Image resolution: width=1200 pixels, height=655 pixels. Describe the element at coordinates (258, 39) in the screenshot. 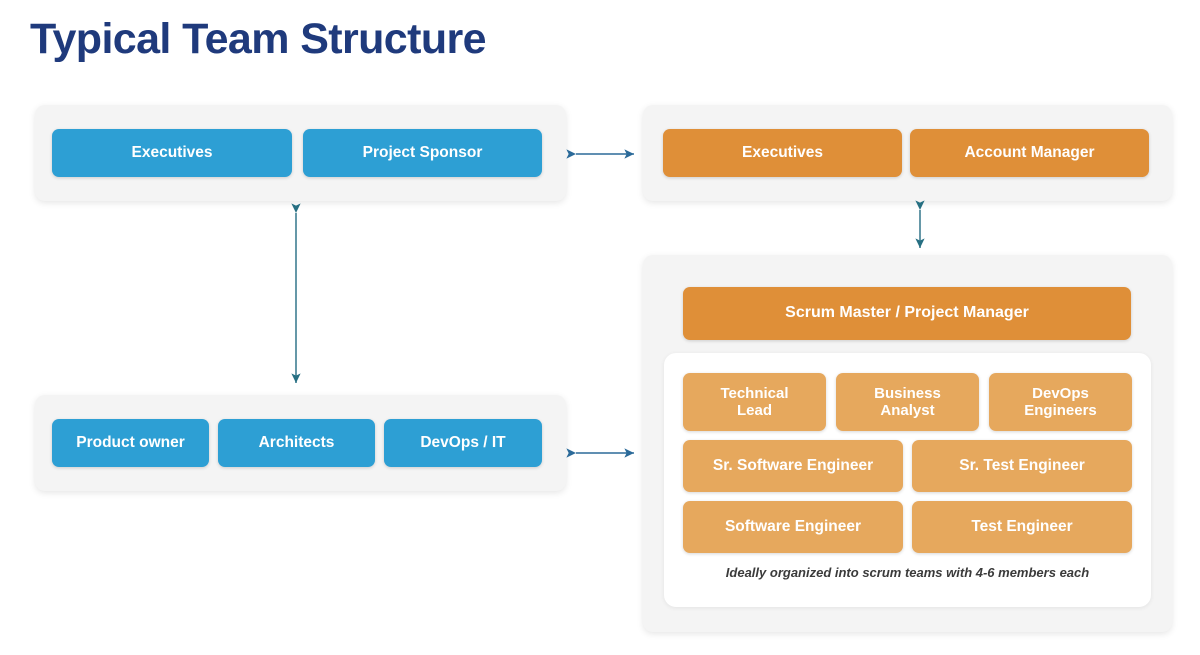

I see `page-title: Typical Team Structure` at that location.